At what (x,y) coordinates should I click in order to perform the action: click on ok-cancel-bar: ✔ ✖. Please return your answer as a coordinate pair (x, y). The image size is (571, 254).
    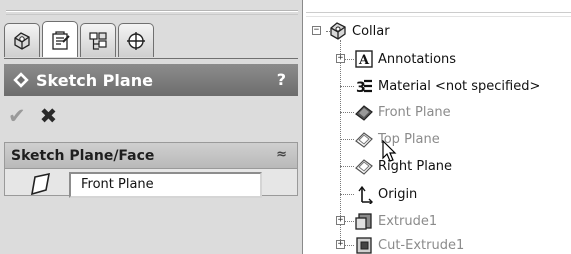
    Looking at the image, I should click on (32, 116).